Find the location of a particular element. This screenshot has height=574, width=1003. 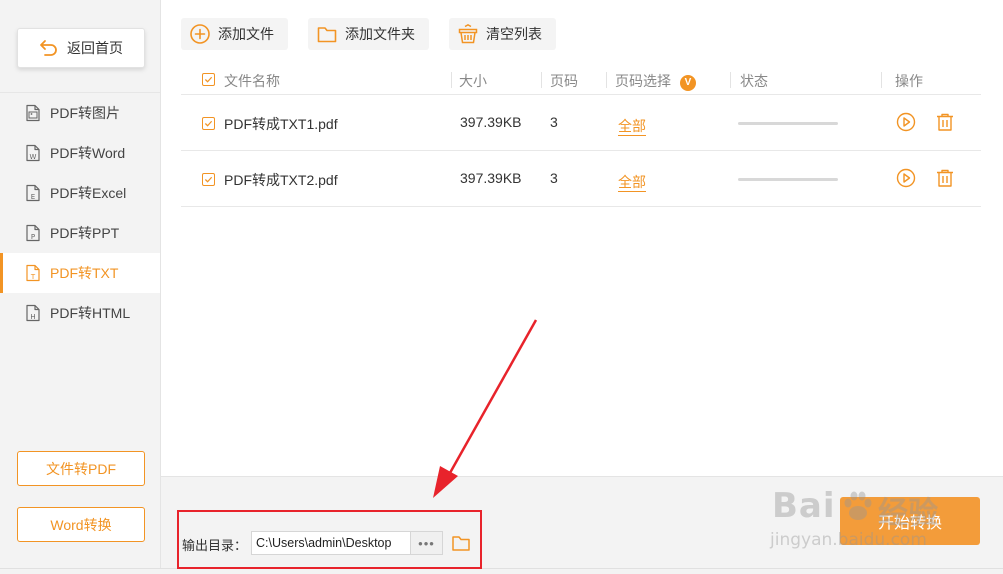

image-file-icon is located at coordinates (33, 113).